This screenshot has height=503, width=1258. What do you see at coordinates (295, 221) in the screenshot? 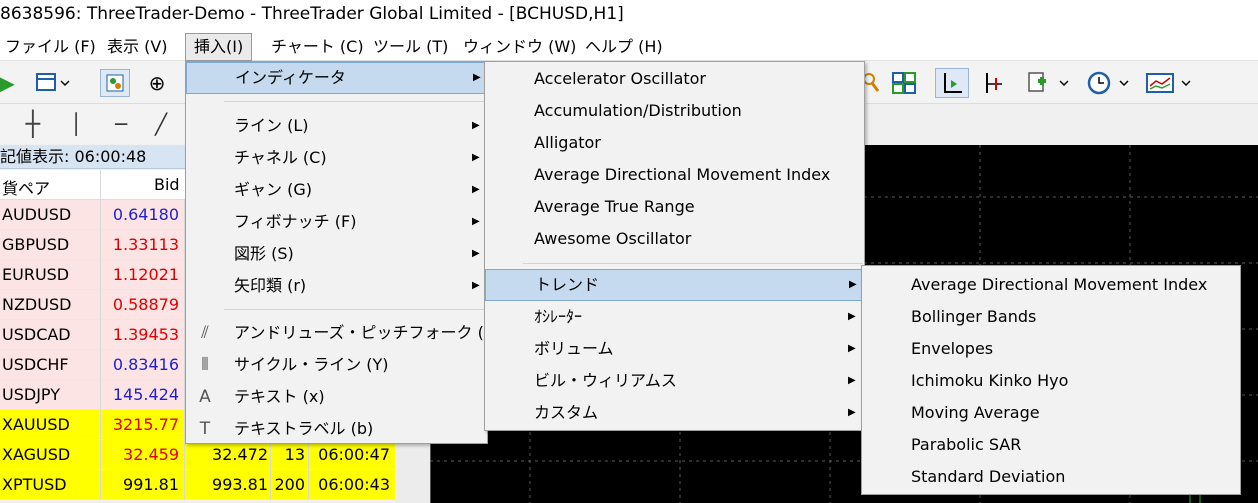
I see `menu-item-label: フィボナッチ (F)` at bounding box center [295, 221].